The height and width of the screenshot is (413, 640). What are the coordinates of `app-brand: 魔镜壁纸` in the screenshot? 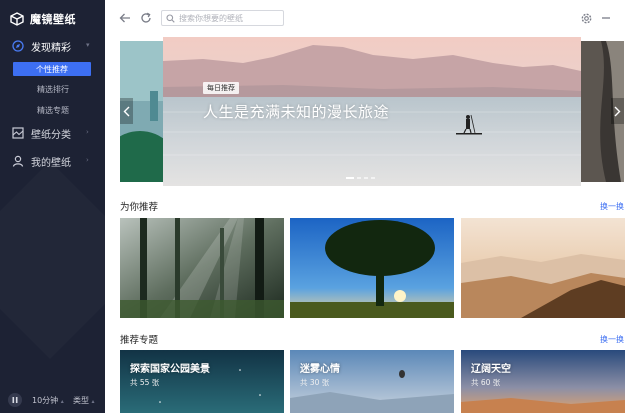 It's located at (43, 19).